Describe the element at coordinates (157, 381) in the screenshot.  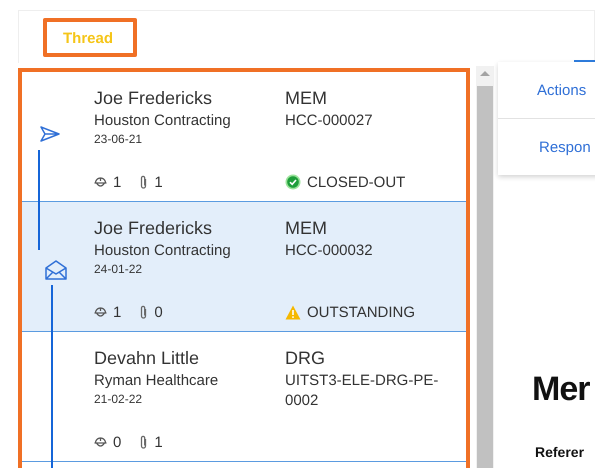
I see `company-name: Ryman Healthcare` at that location.